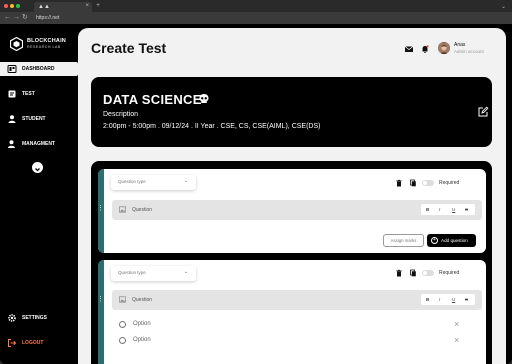 This screenshot has width=512, height=364. Describe the element at coordinates (39, 318) in the screenshot. I see `sidebar-item-settings: SETTINGS` at that location.